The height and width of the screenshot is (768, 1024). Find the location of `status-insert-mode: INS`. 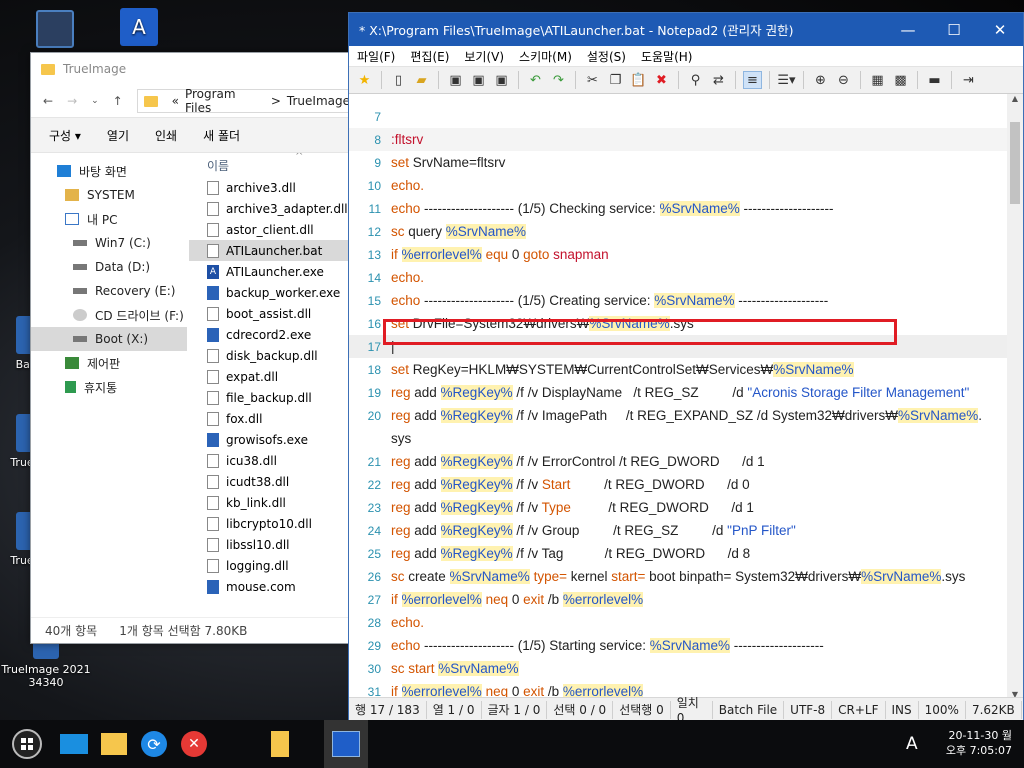

status-insert-mode: INS is located at coordinates (902, 709).